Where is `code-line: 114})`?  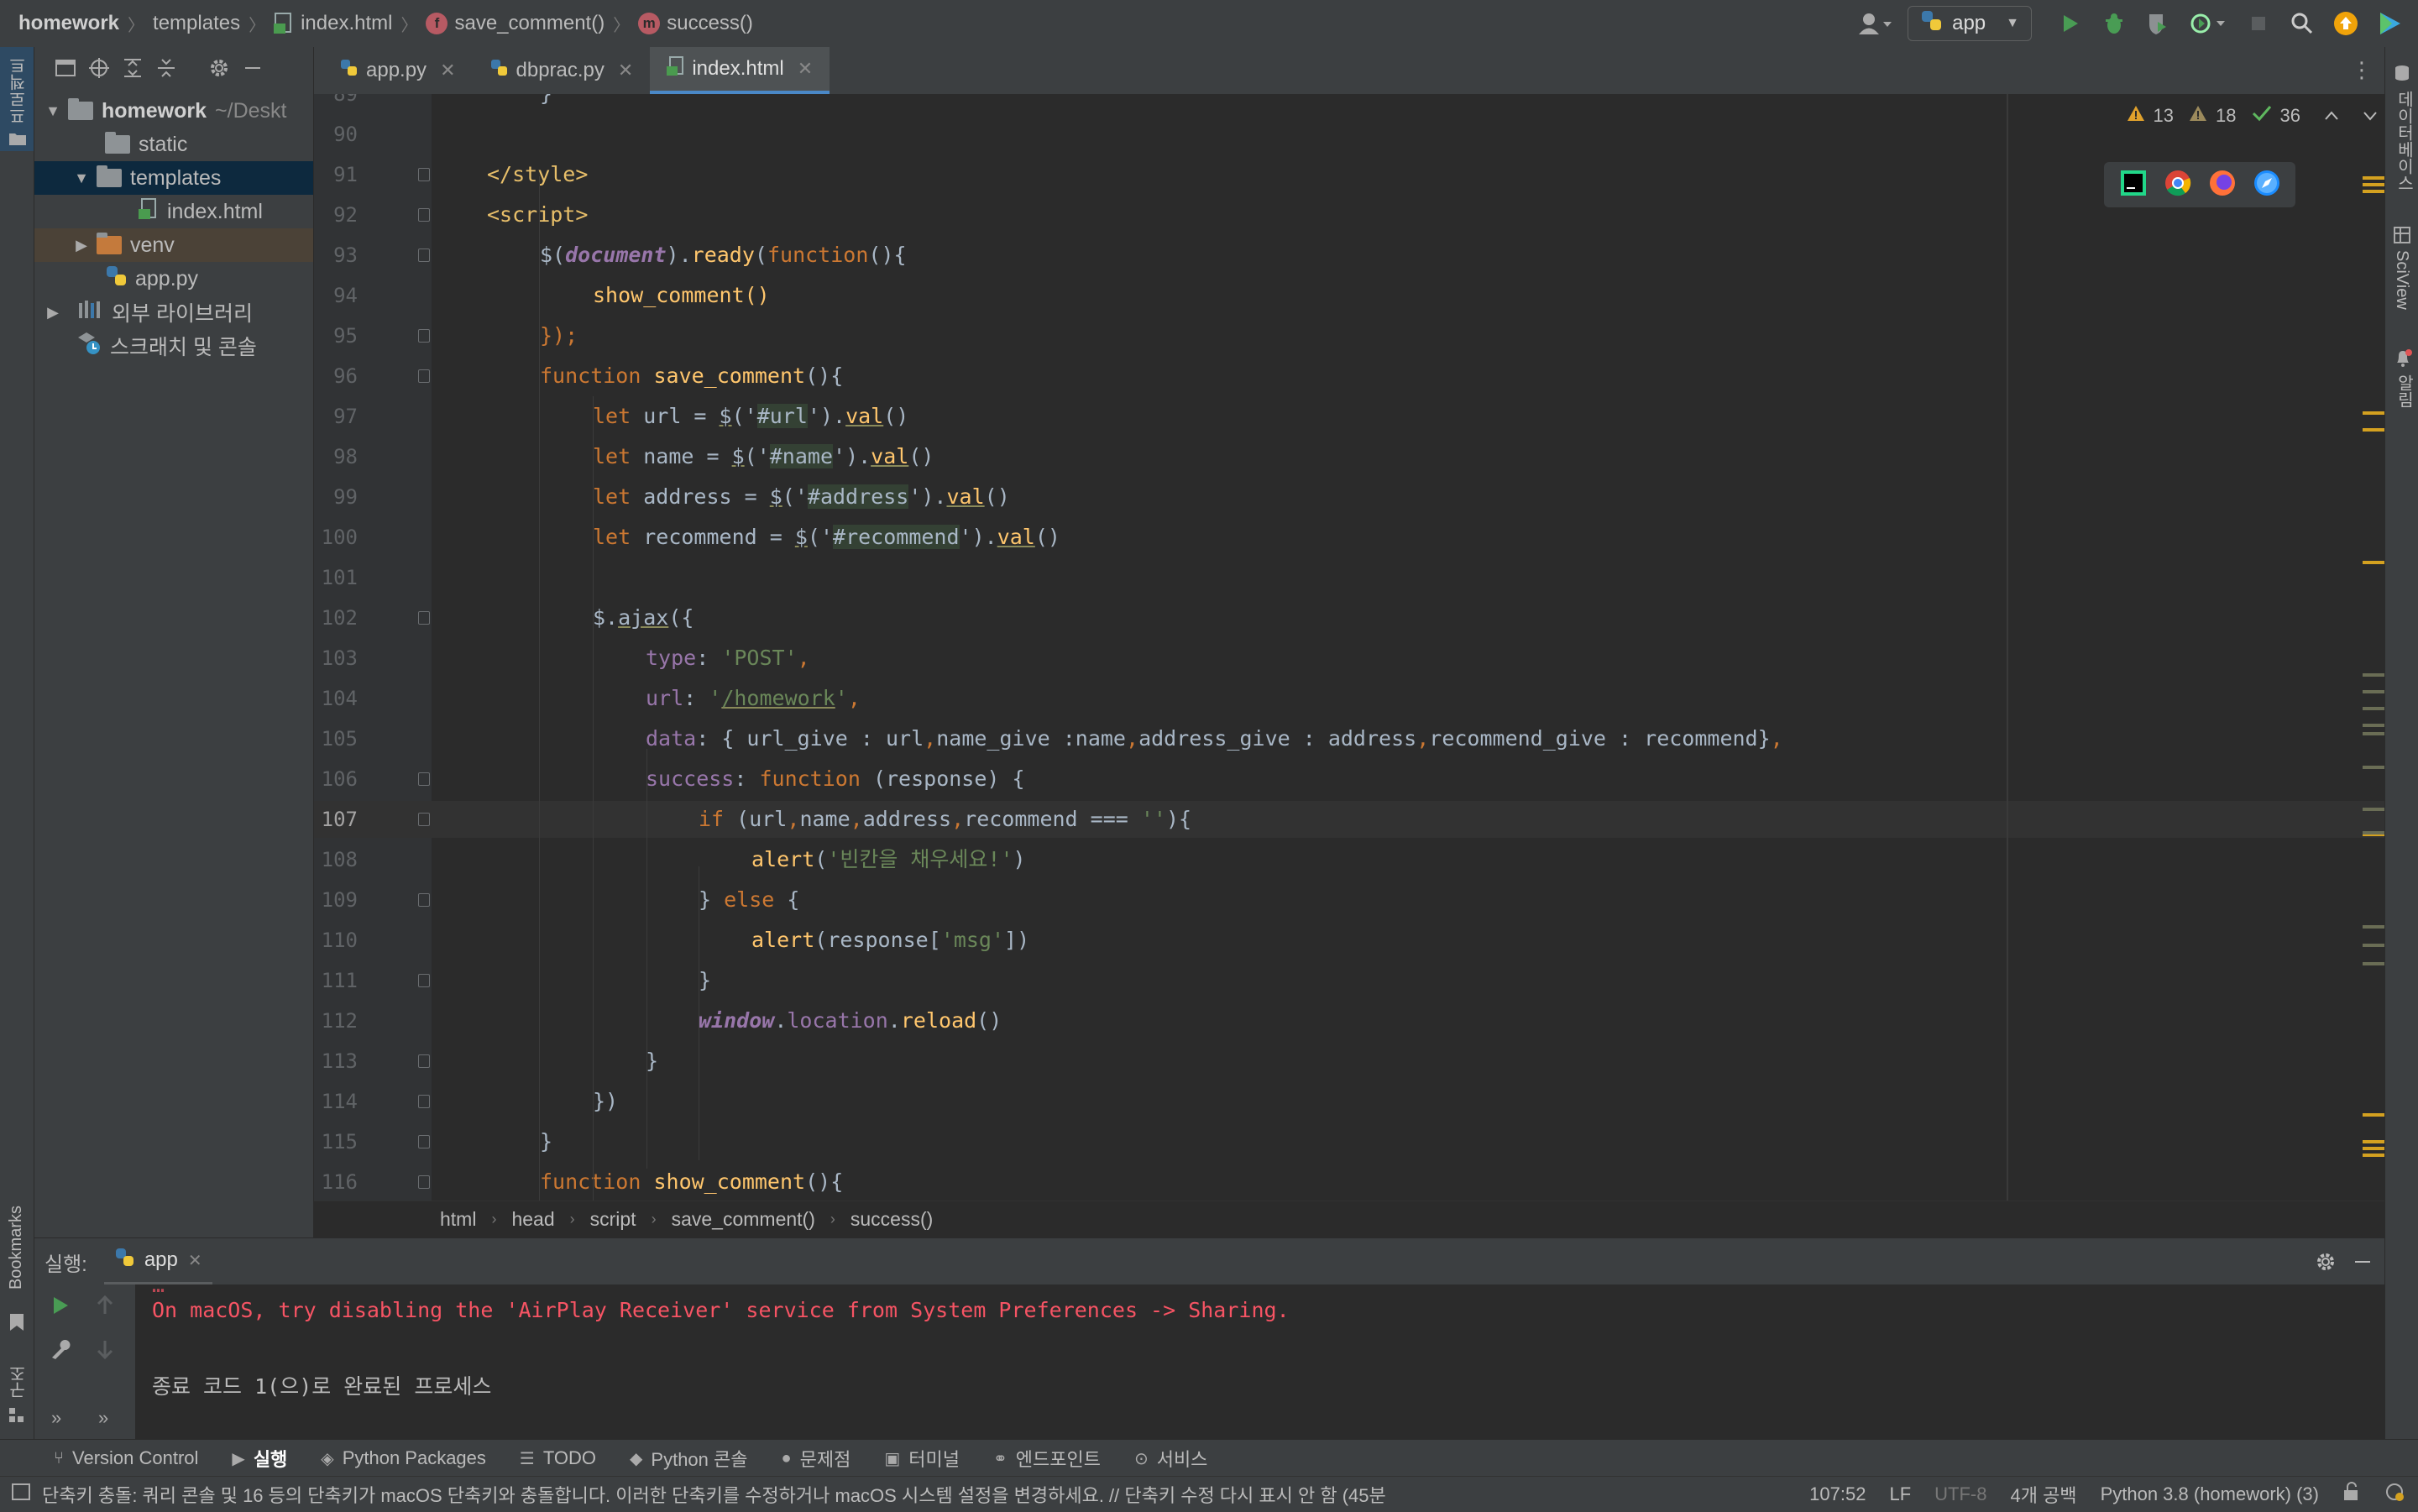
code-line: 114}) is located at coordinates (1349, 1101).